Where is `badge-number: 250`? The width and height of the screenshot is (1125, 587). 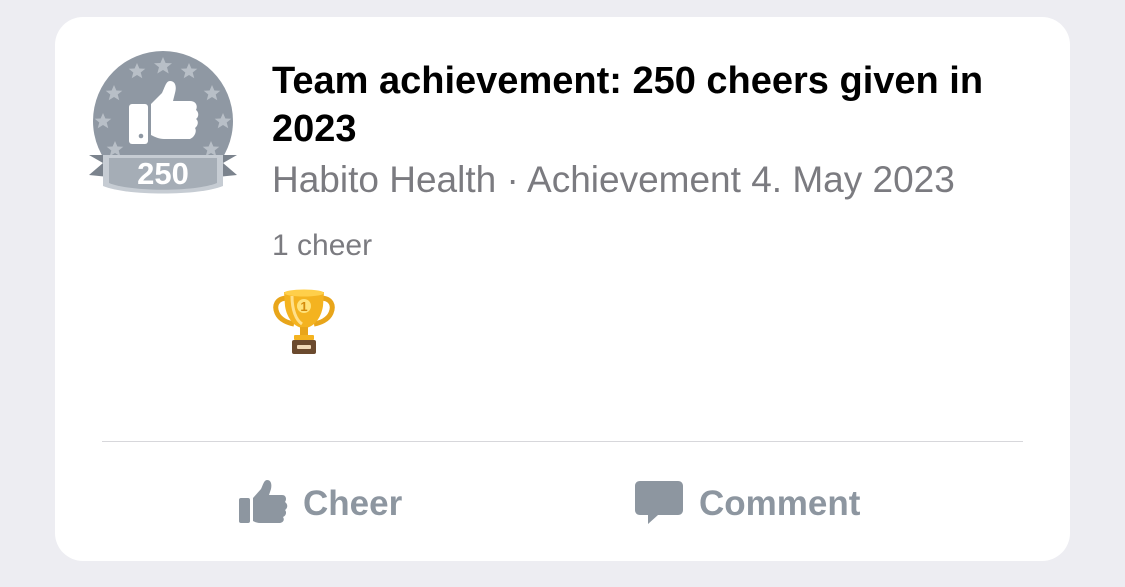 badge-number: 250 is located at coordinates (163, 173).